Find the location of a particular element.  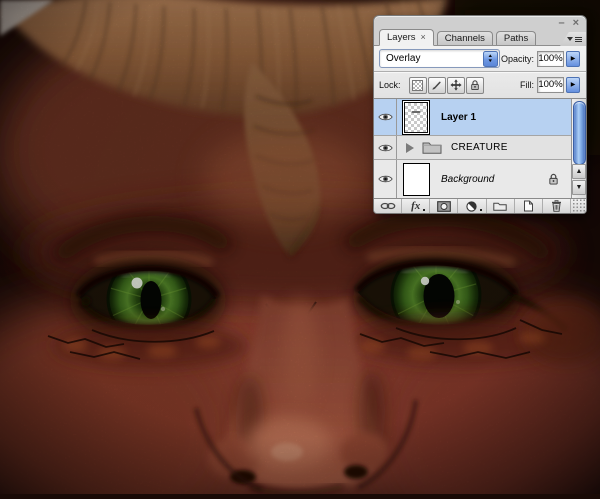

paintbrush-icon is located at coordinates (436, 85).